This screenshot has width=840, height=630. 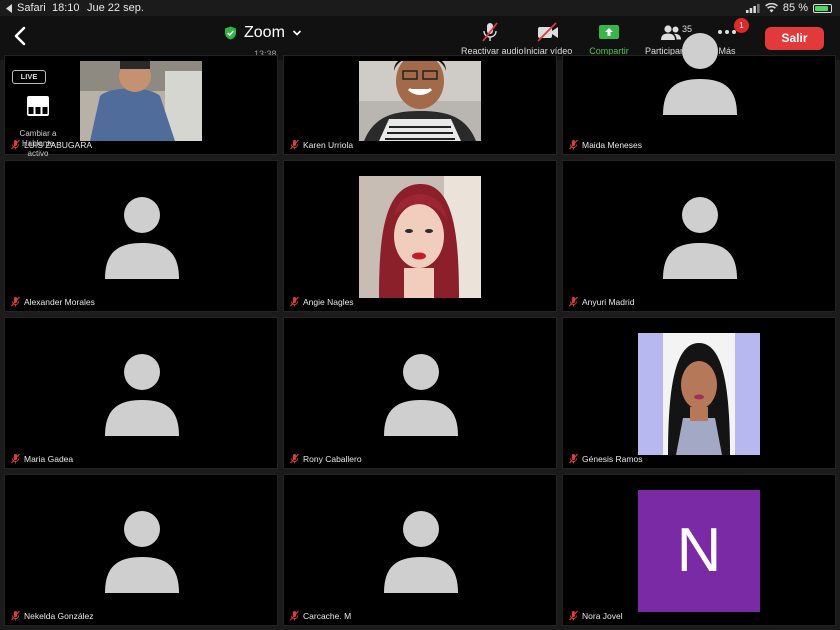 What do you see at coordinates (332, 458) in the screenshot?
I see `participant-name: Rony Caballero` at bounding box center [332, 458].